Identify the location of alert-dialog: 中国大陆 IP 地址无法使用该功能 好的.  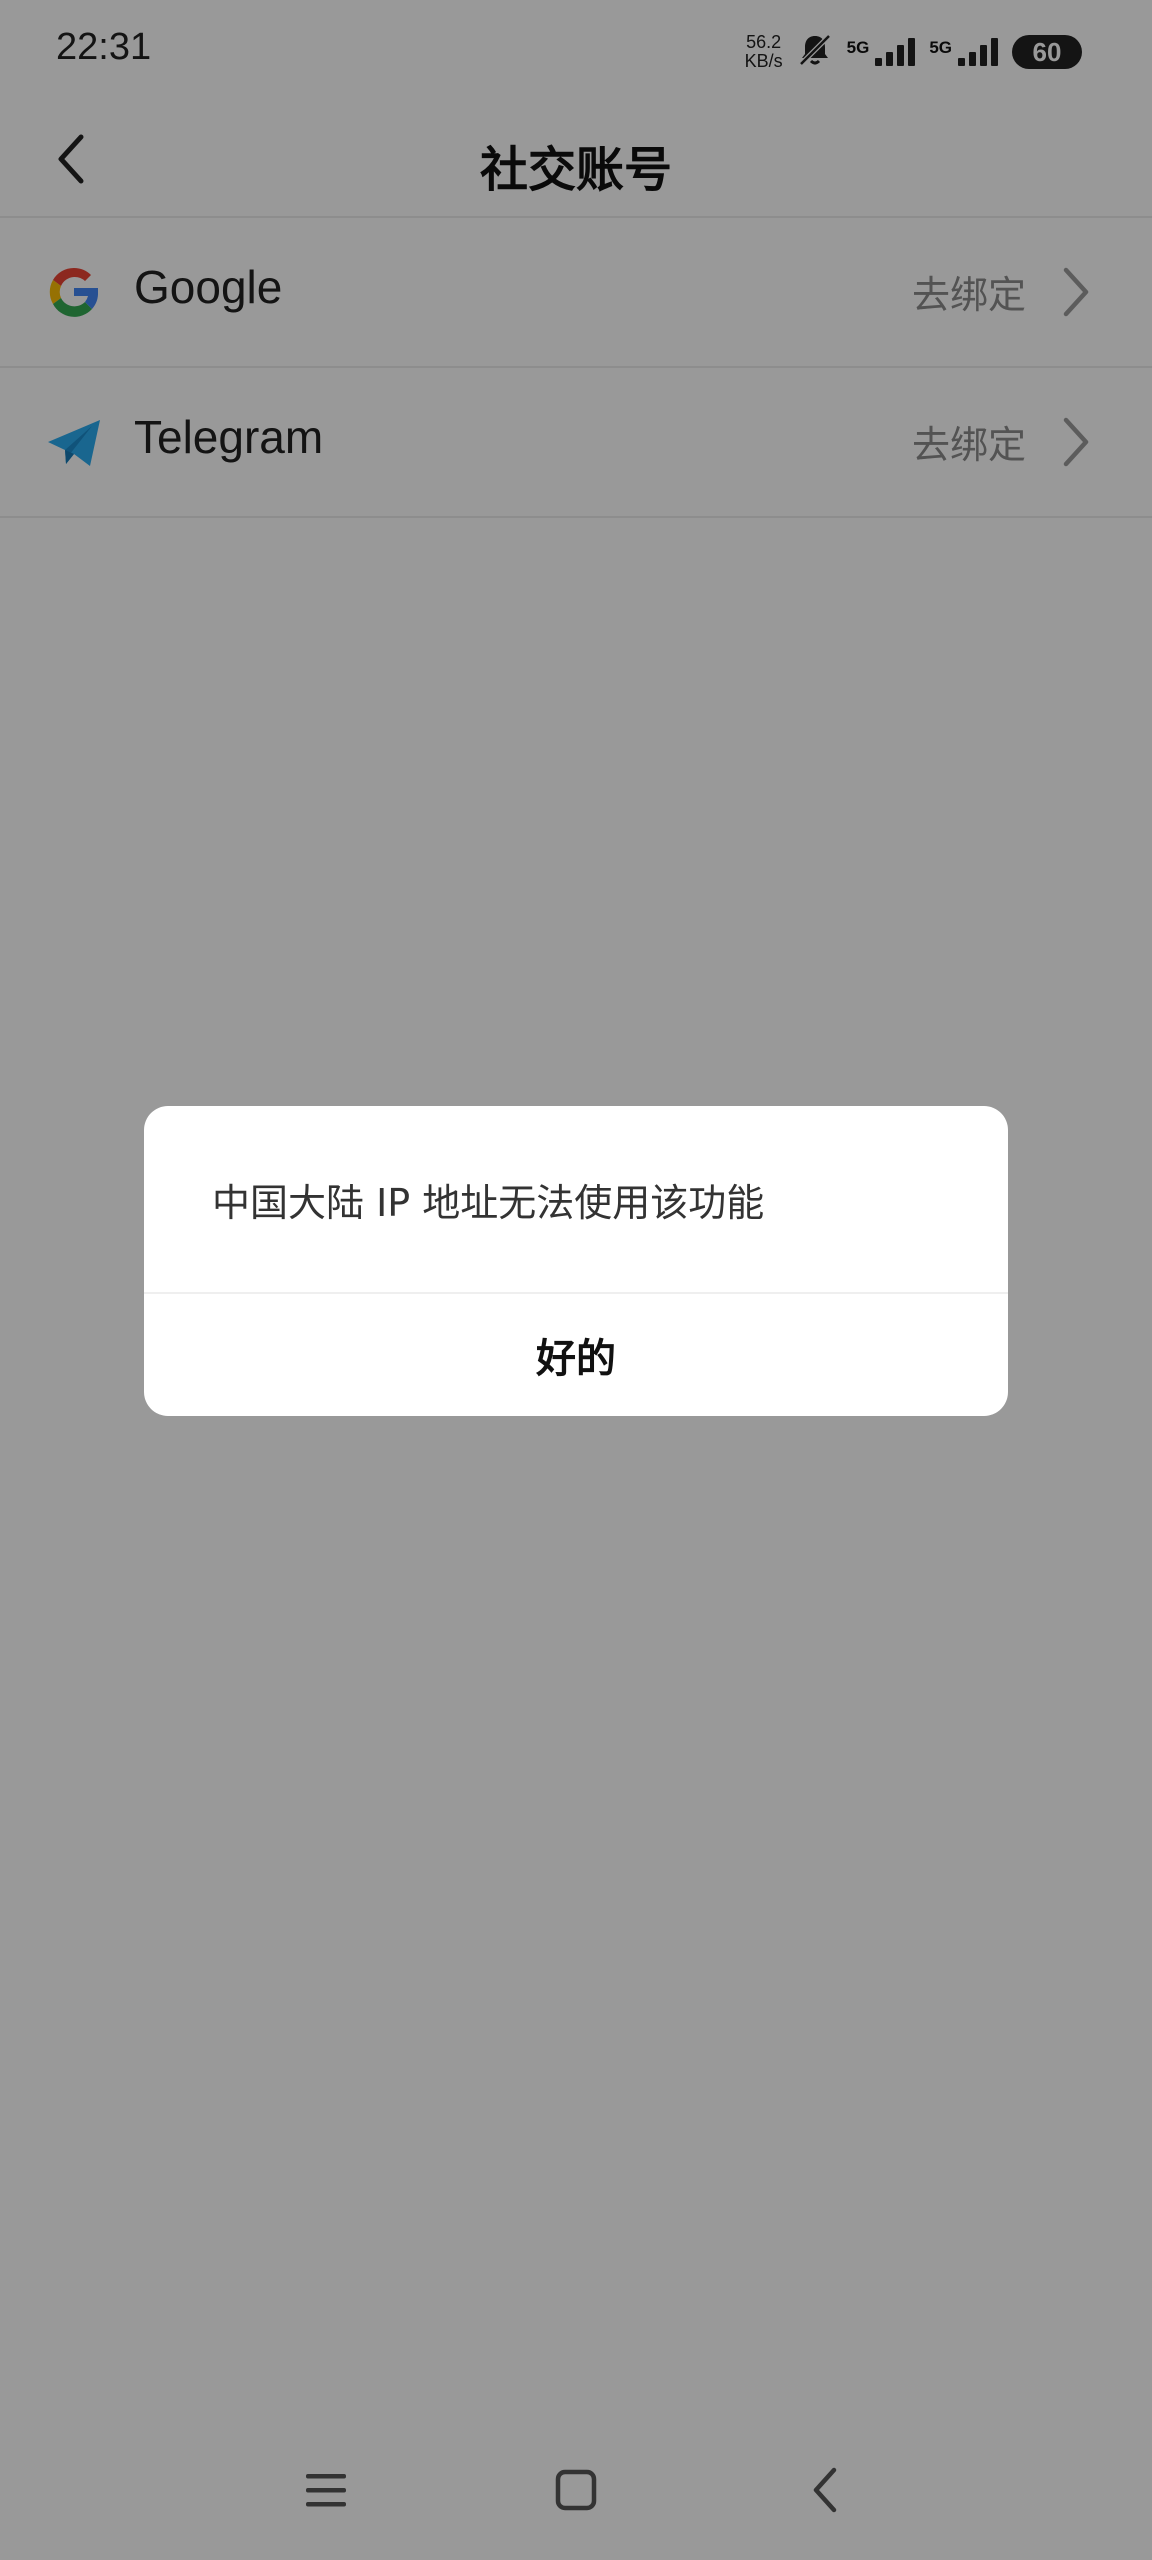
(576, 1261).